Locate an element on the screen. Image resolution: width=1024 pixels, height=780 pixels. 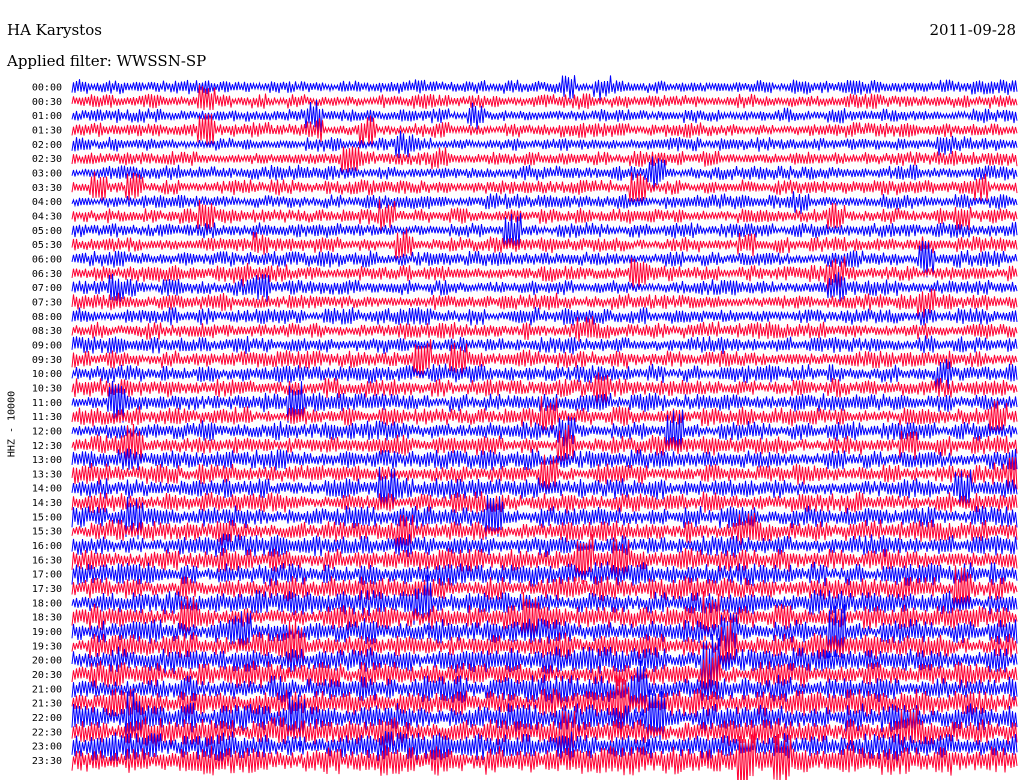
row-label: 09:30 is located at coordinates (47, 360).